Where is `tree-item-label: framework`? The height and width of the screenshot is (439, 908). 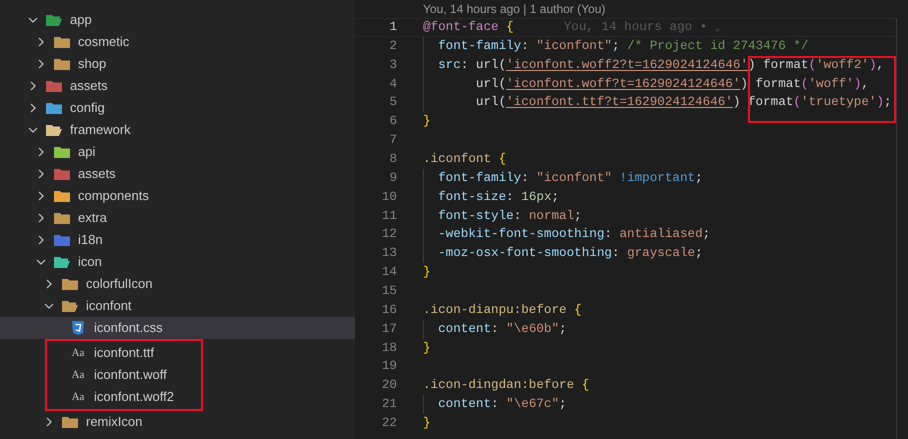
tree-item-label: framework is located at coordinates (100, 130).